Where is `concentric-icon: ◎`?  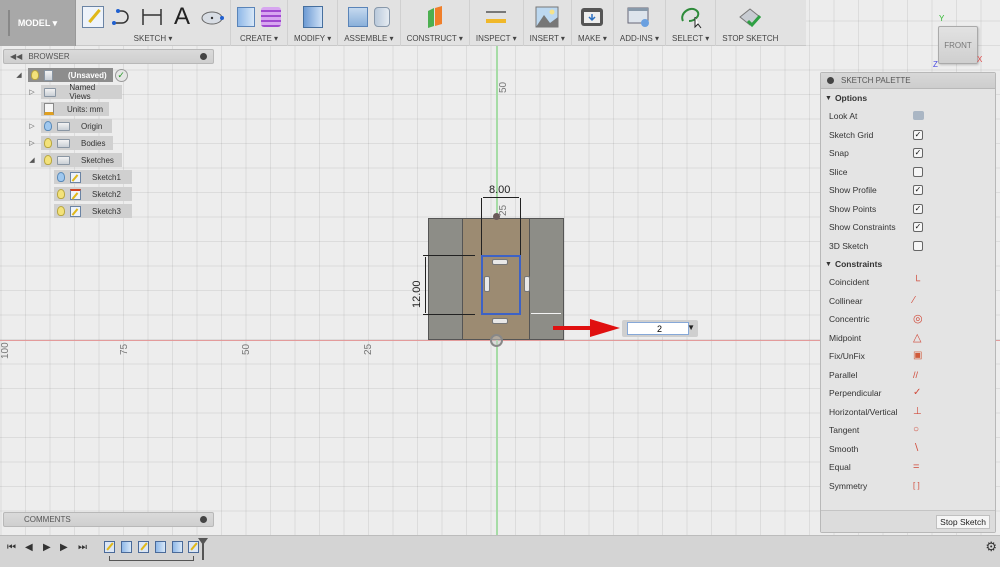 concentric-icon: ◎ is located at coordinates (918, 319).